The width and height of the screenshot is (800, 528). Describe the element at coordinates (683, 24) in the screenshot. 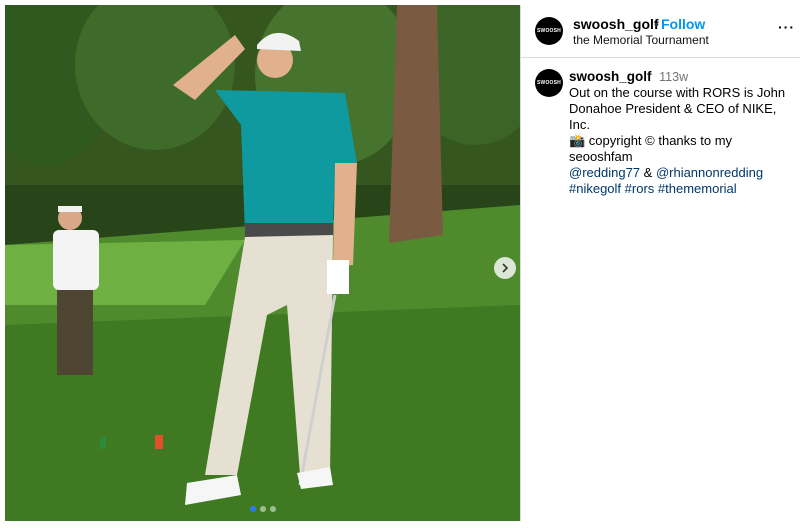

I see `follow-button: Follow` at that location.